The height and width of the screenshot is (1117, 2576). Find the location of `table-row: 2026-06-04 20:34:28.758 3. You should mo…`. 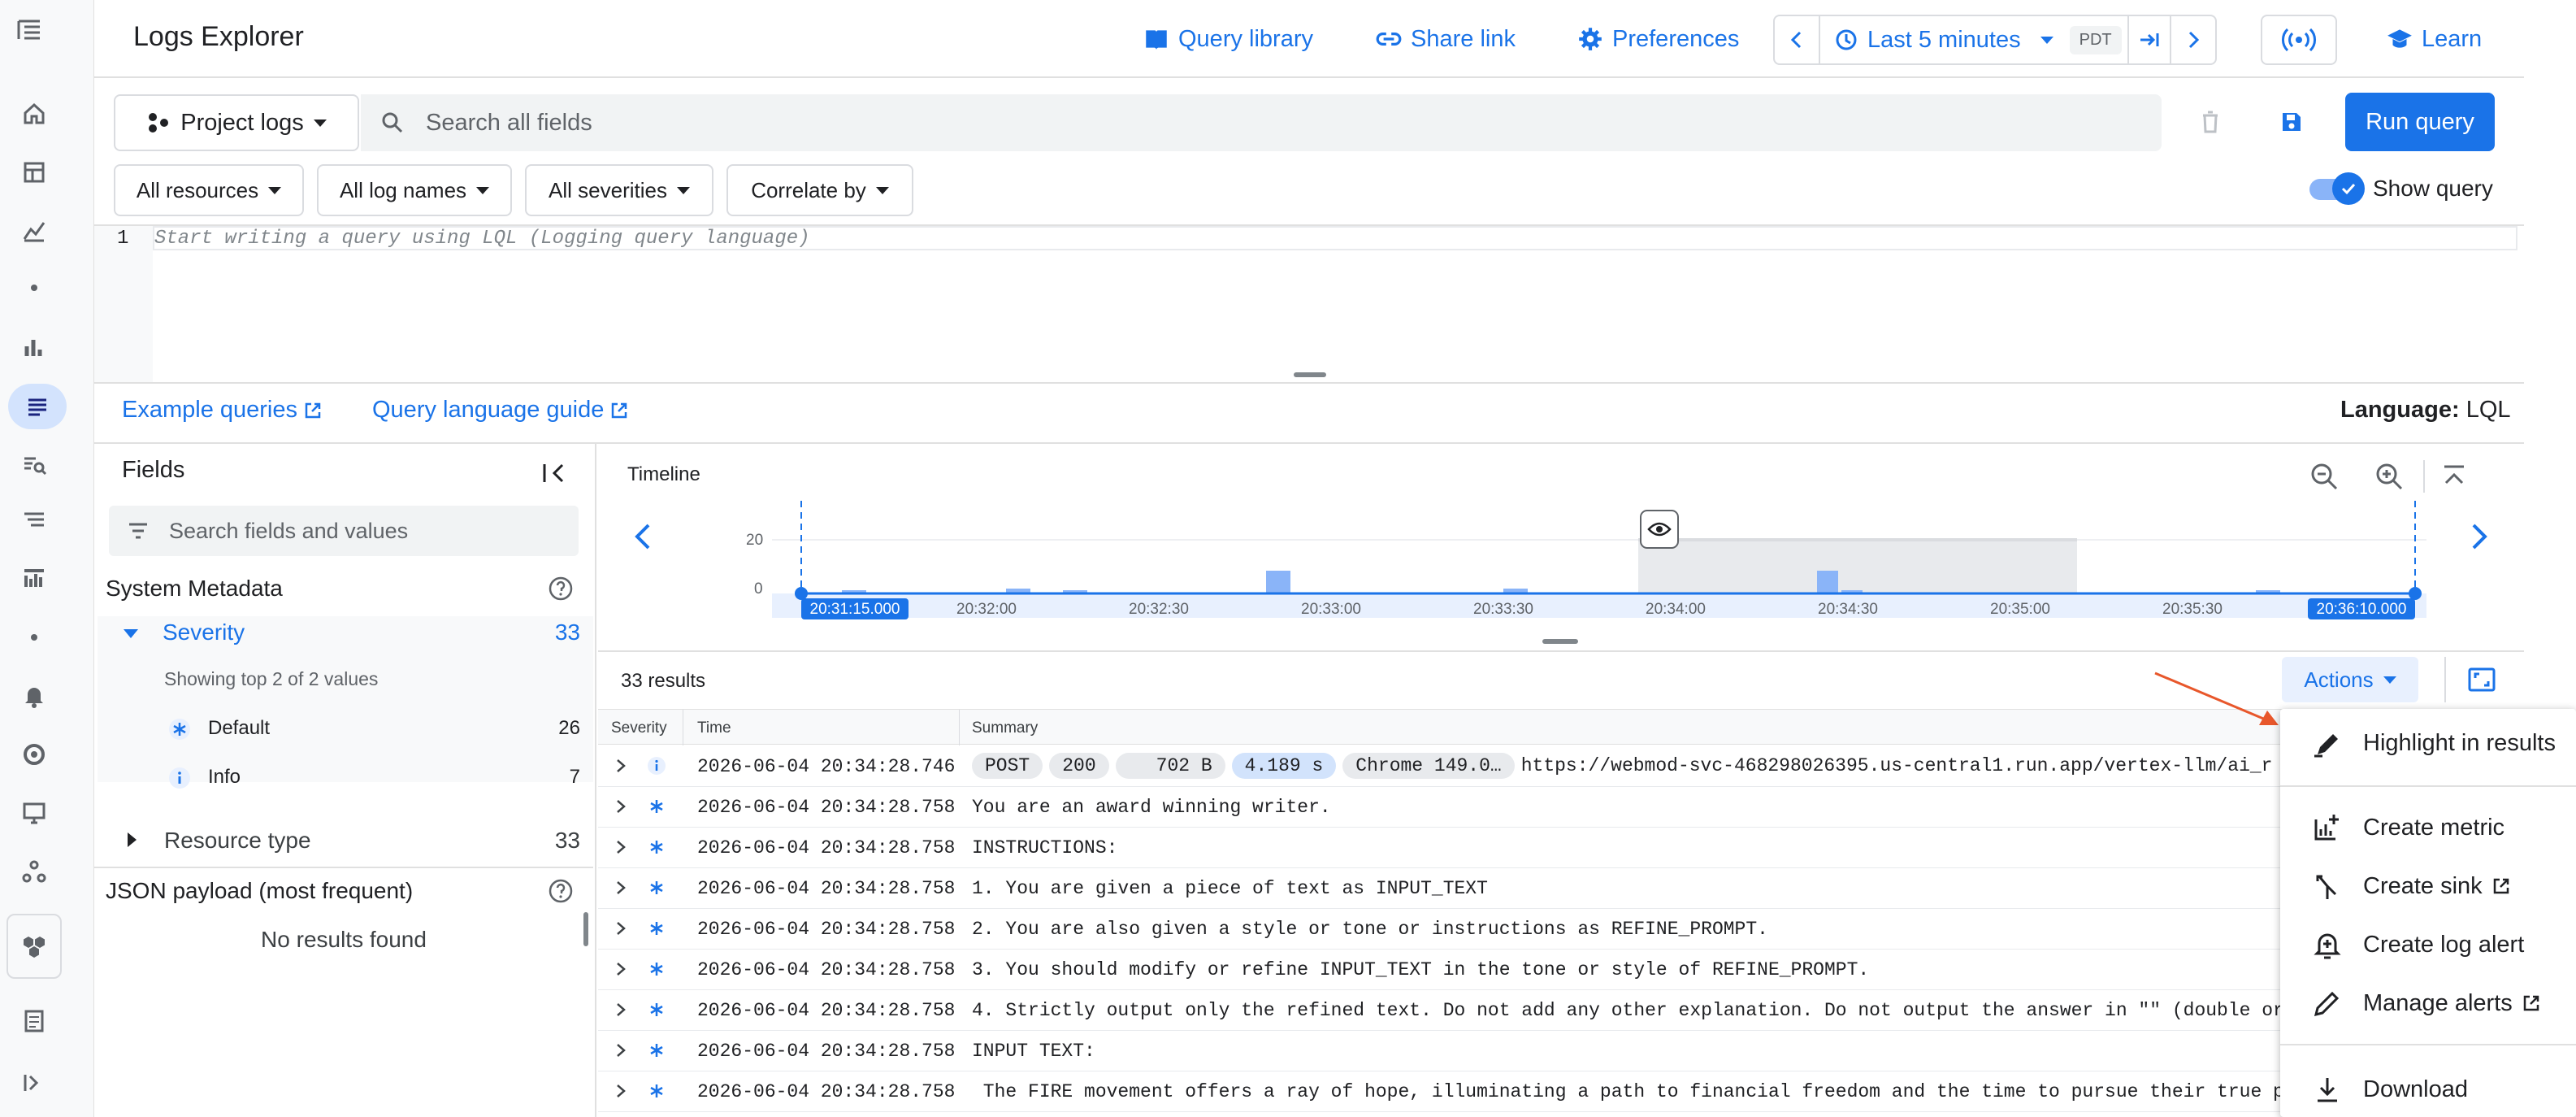

table-row: 2026-06-04 20:34:28.758 3. You should mo… is located at coordinates (1439, 970).